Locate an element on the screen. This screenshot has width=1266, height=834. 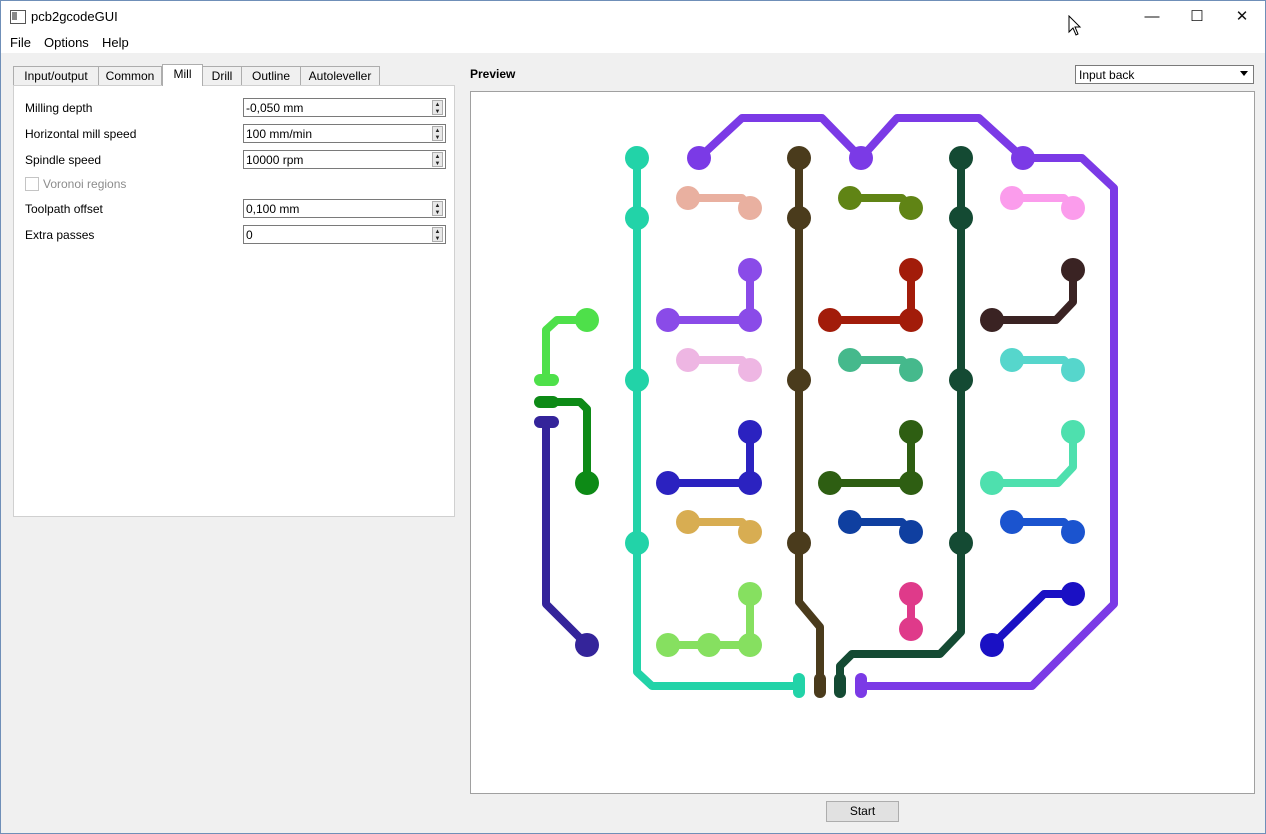
extra-passes-value: 0 is located at coordinates (249, 235).